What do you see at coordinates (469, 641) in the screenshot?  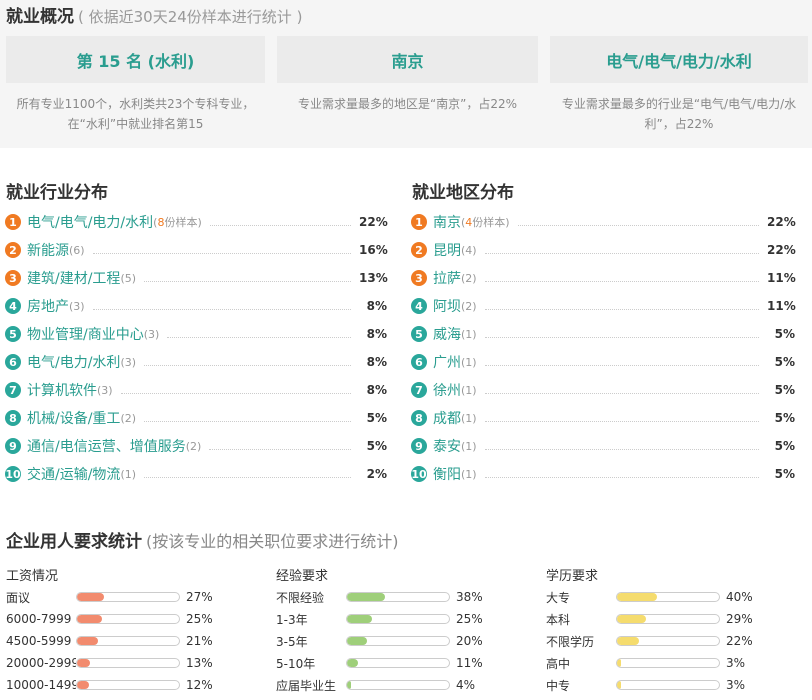 I see `bar-percentage: 20%` at bounding box center [469, 641].